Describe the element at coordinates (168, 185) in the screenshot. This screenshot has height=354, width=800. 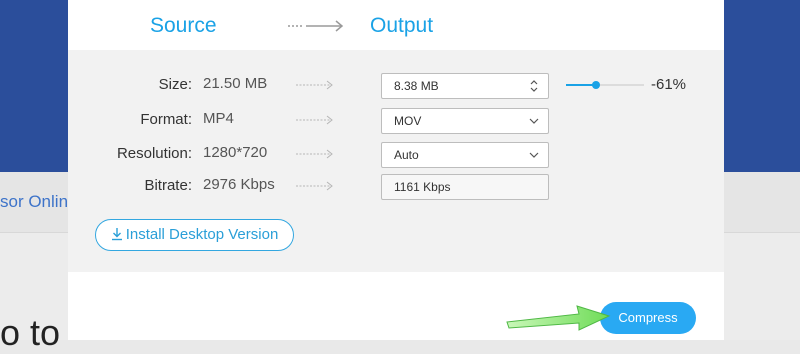
I see `bitrate-label: Bitrate:` at that location.